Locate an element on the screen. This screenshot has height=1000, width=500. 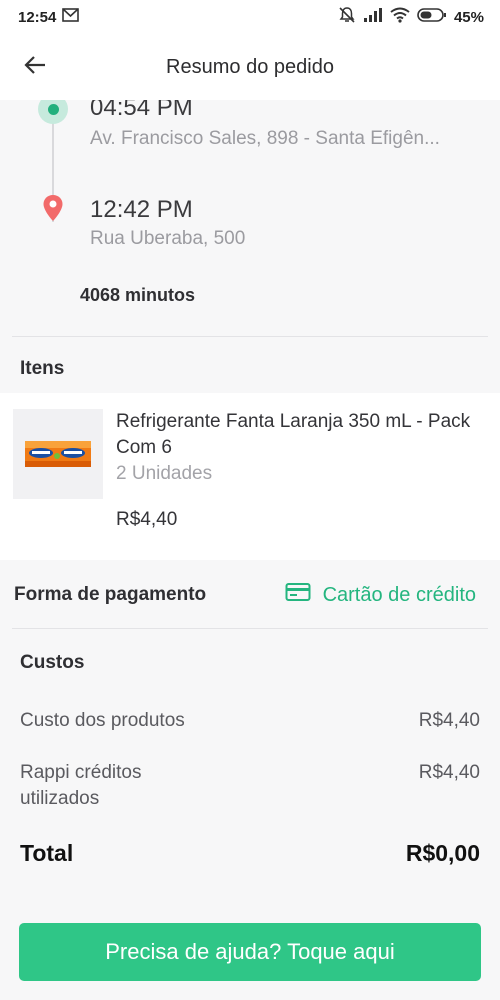
total-row: Total R$0,00 is located at coordinates (250, 855).